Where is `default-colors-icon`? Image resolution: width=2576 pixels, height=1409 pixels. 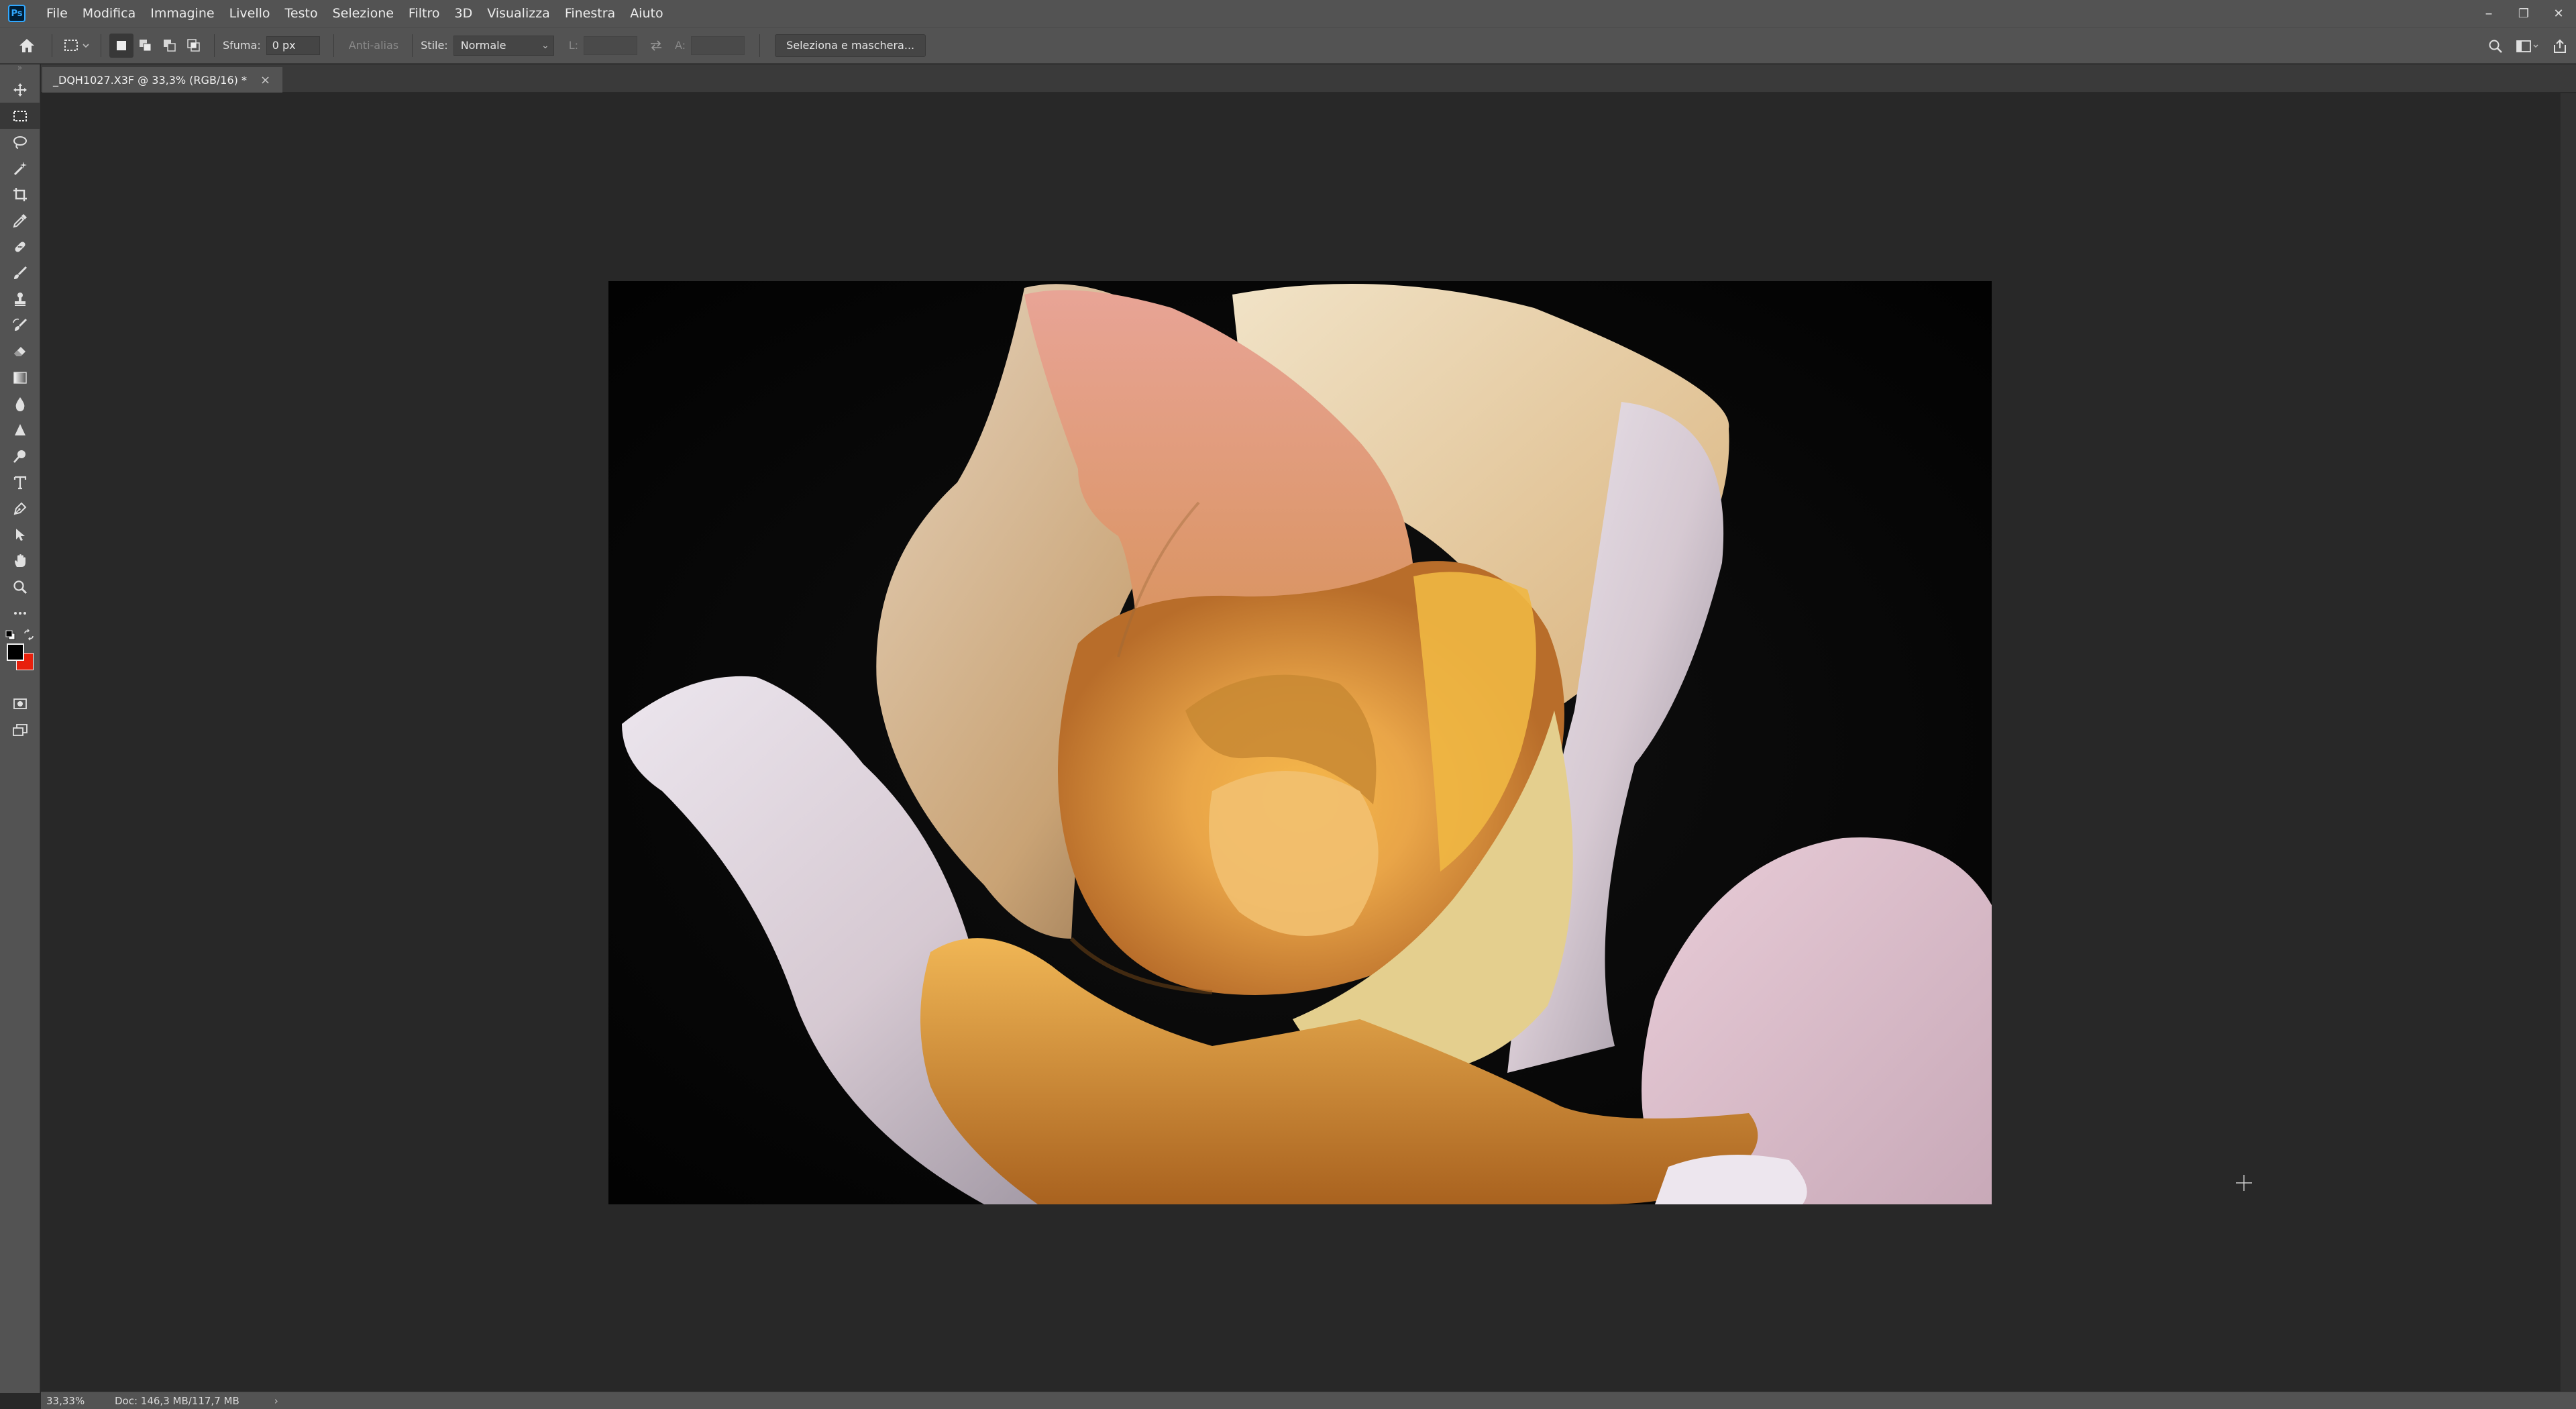
default-colors-icon is located at coordinates (10, 635).